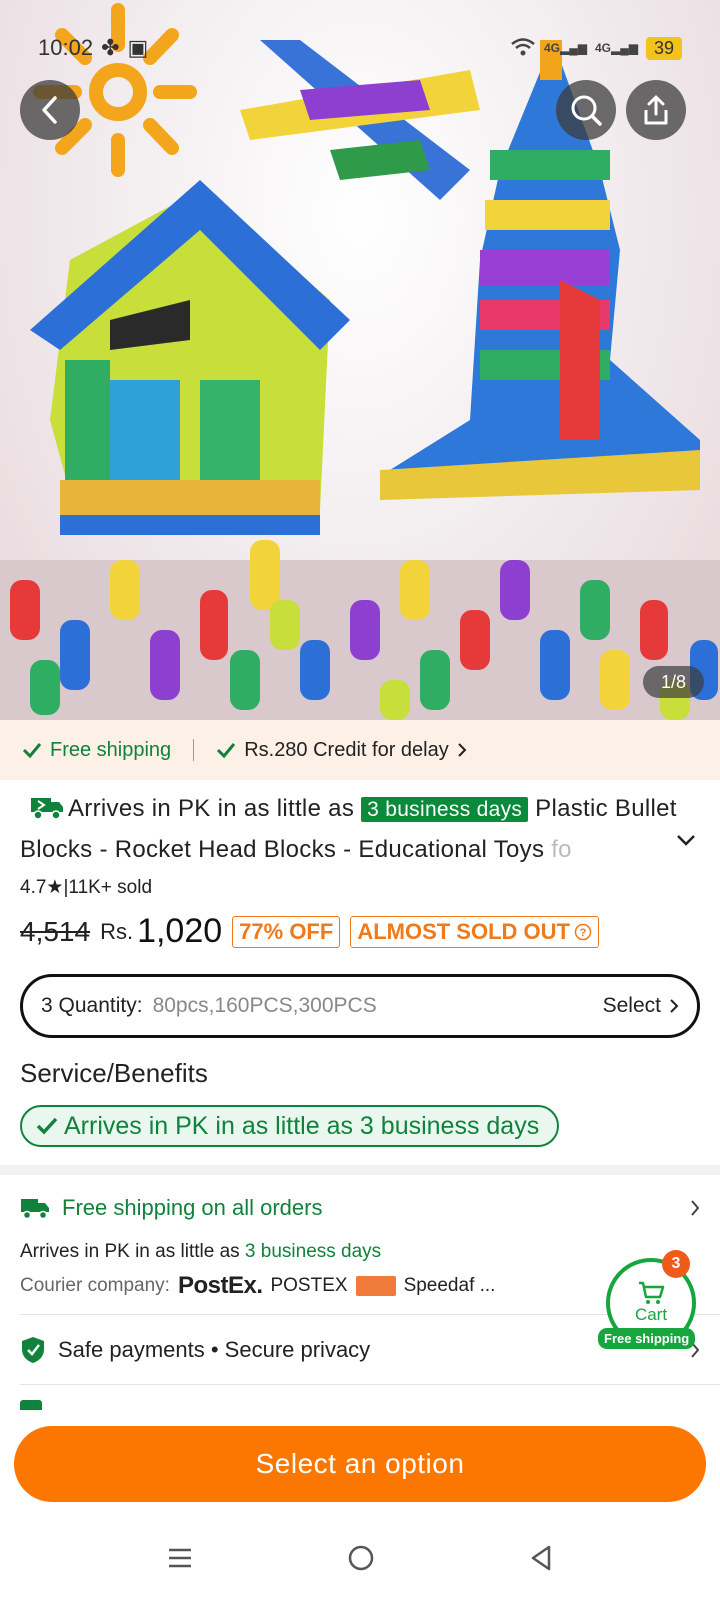 Image resolution: width=720 pixels, height=1600 pixels. What do you see at coordinates (561, 849) in the screenshot?
I see `title-fade-text: fo` at bounding box center [561, 849].